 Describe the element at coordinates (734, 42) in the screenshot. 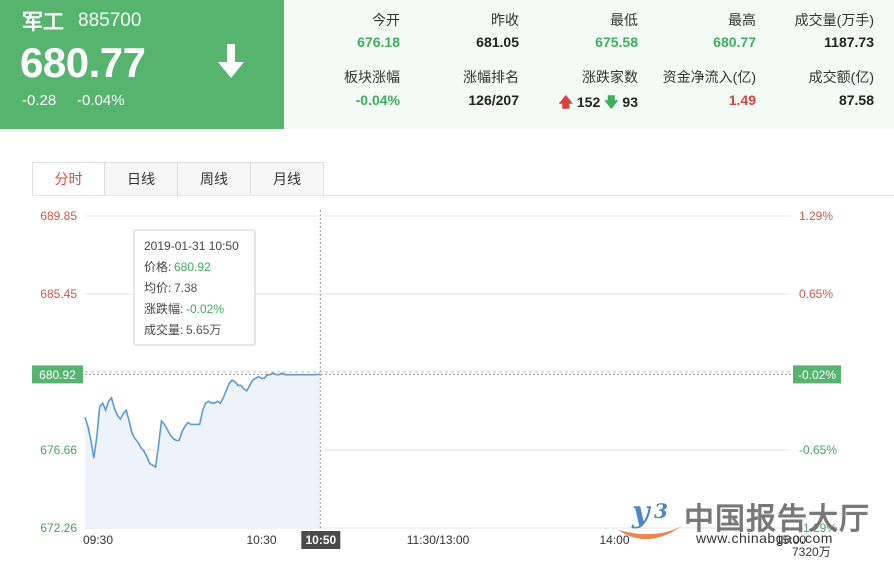

I see `stat-value-high: 680.77` at that location.